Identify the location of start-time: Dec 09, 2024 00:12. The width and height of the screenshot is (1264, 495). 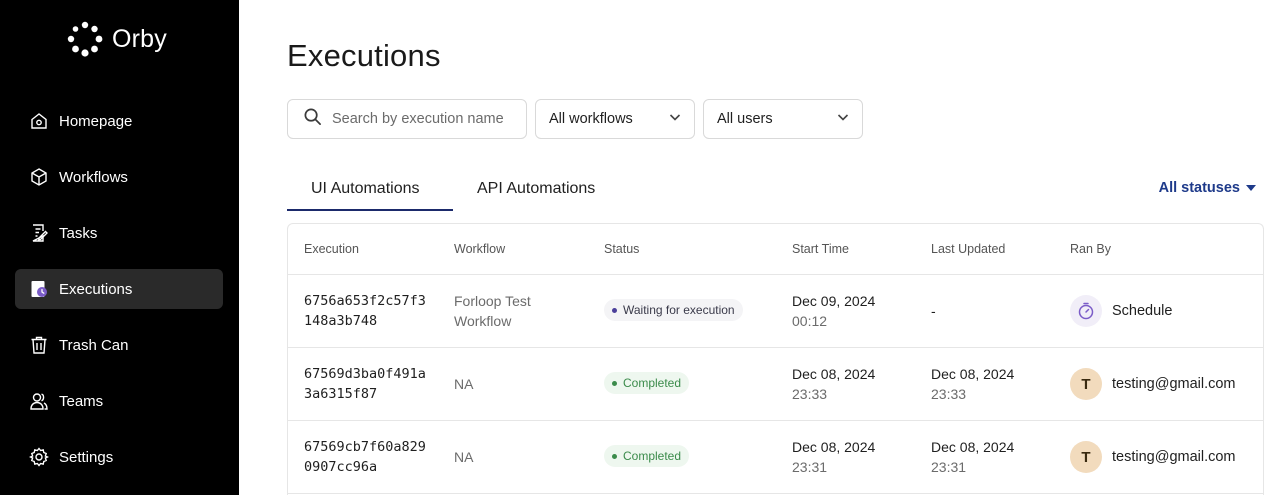
(833, 311).